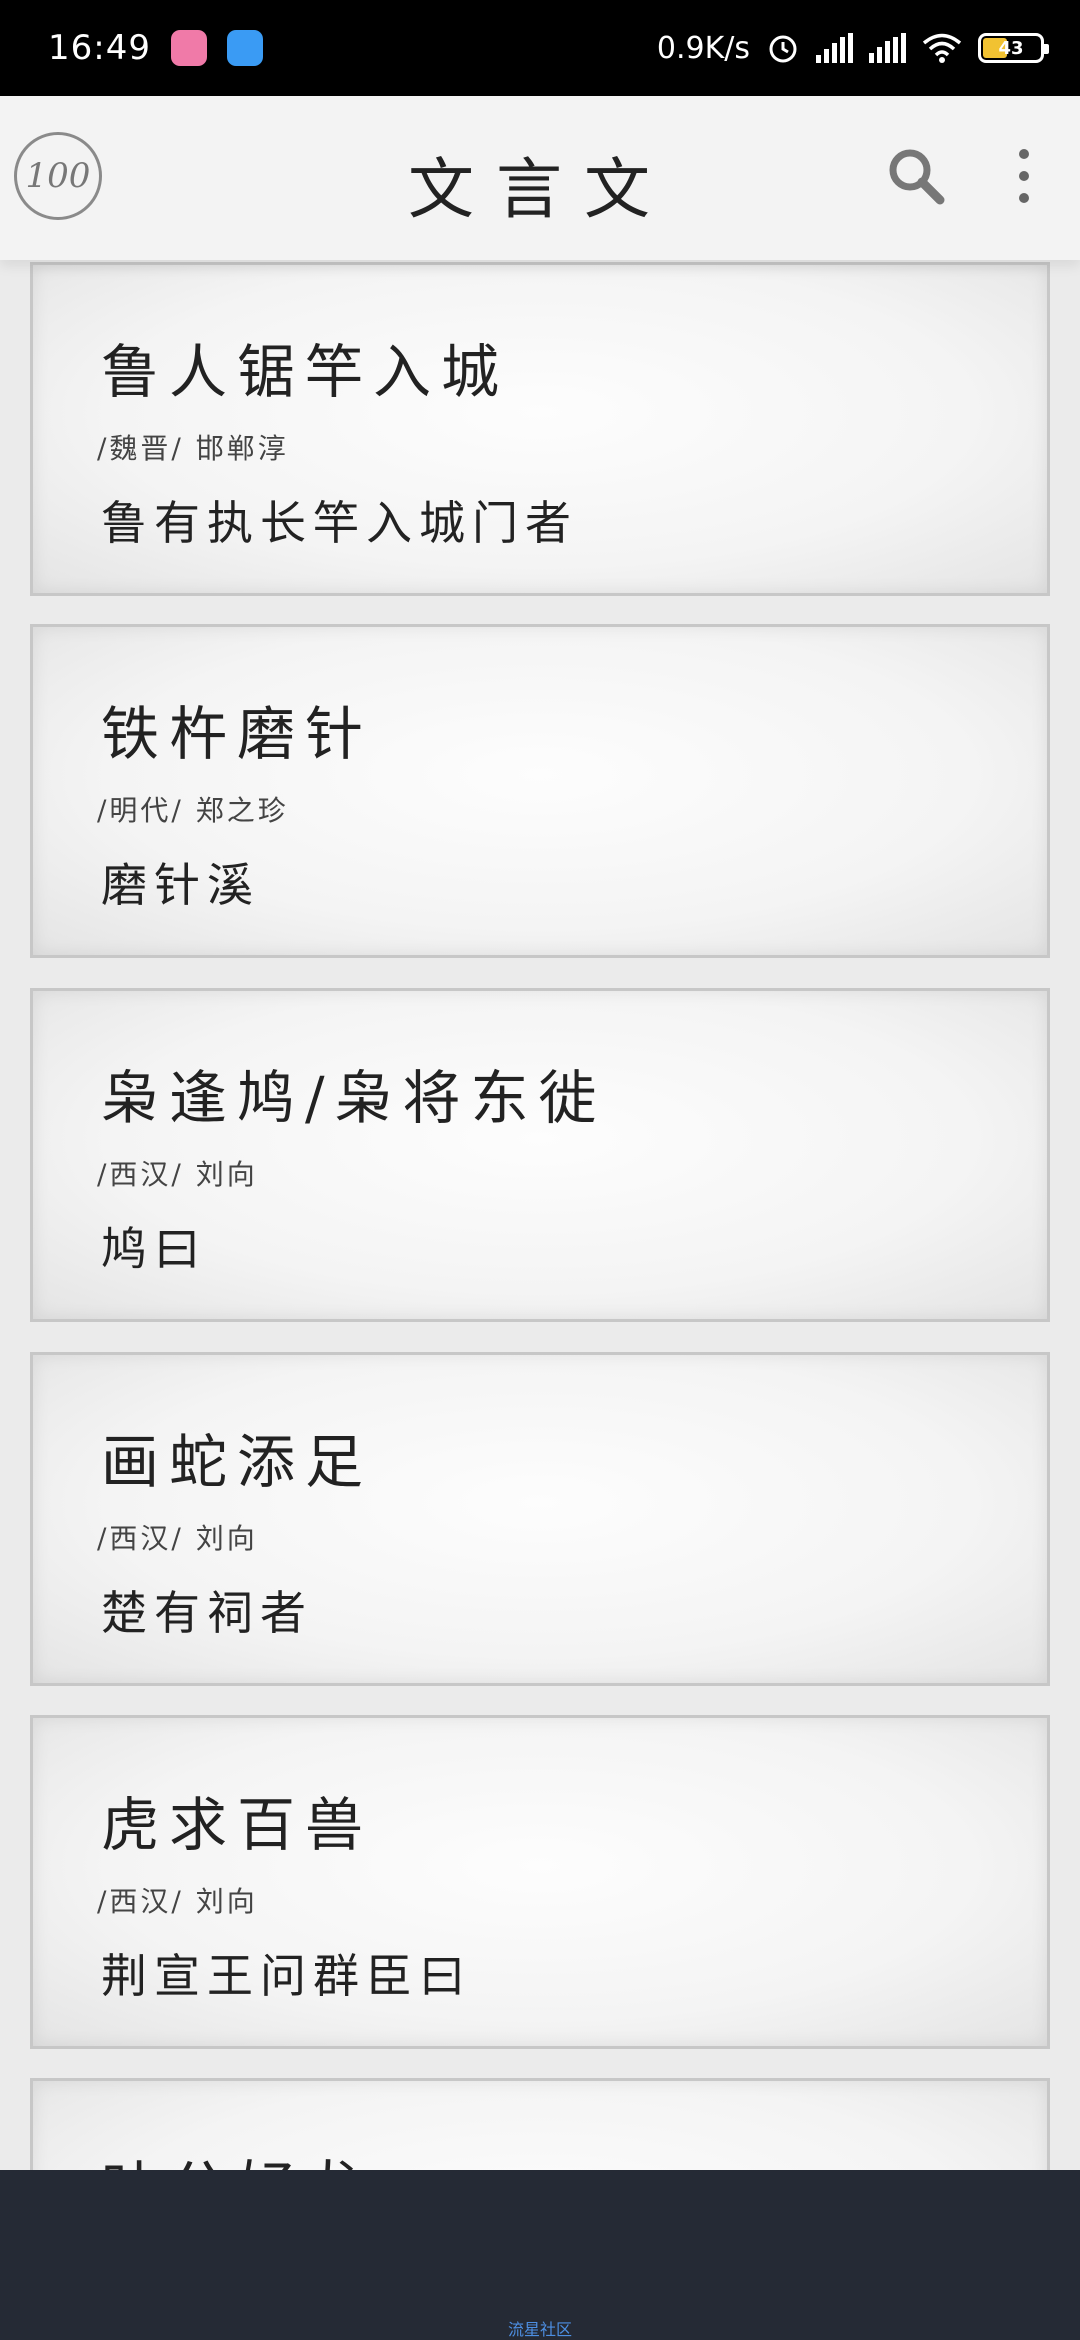  What do you see at coordinates (193, 448) in the screenshot?
I see `work-meta: /魏晋/ 邯郸淳` at bounding box center [193, 448].